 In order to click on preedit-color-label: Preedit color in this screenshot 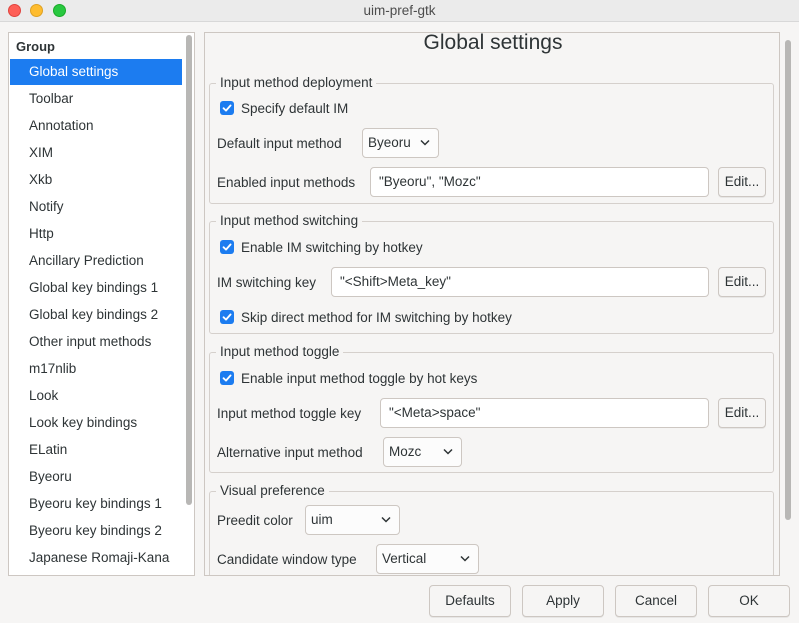, I will do `click(255, 520)`.